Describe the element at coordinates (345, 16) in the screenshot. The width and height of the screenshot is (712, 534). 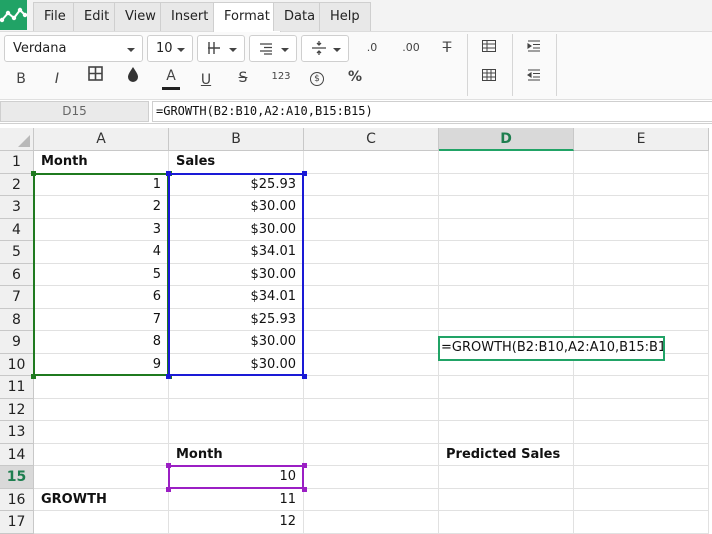
I see `menu-help: Help` at that location.